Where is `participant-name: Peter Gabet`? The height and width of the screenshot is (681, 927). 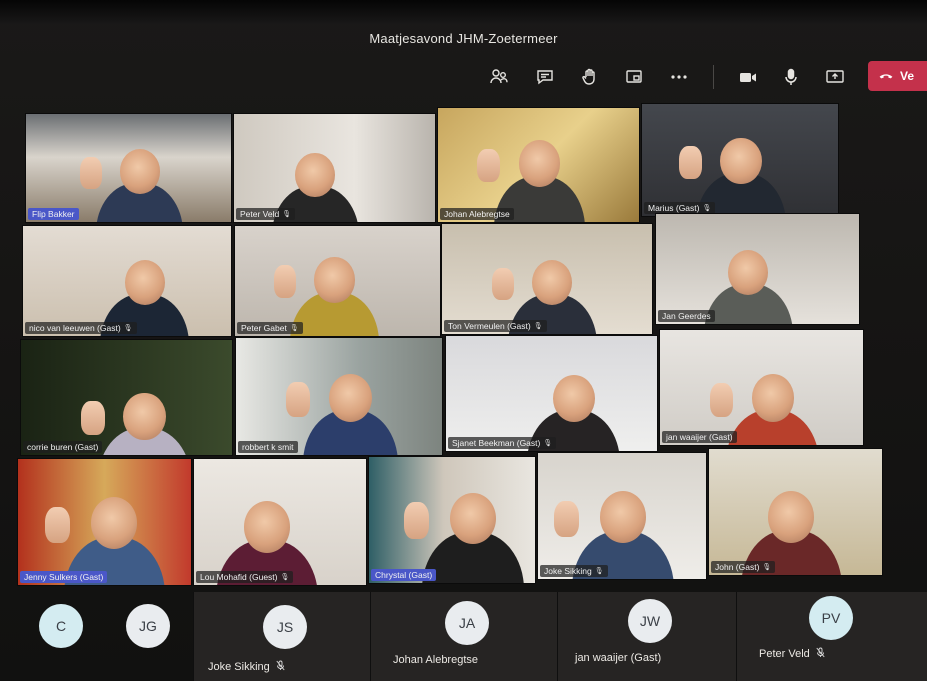
participant-name: Peter Gabet is located at coordinates (264, 328).